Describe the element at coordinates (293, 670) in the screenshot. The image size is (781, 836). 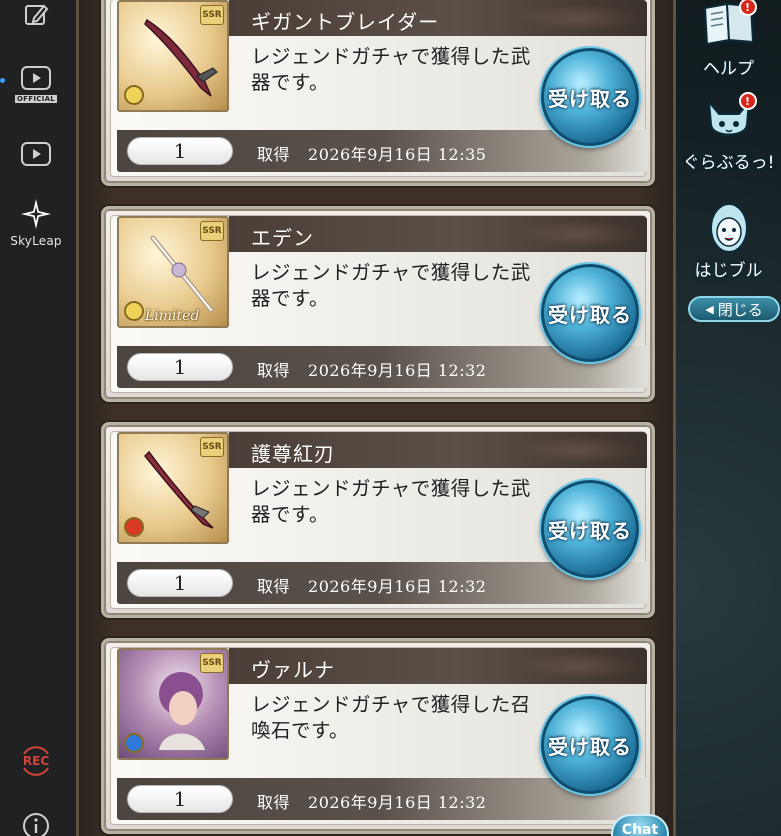
I see `item-name: ヴァルナ` at that location.